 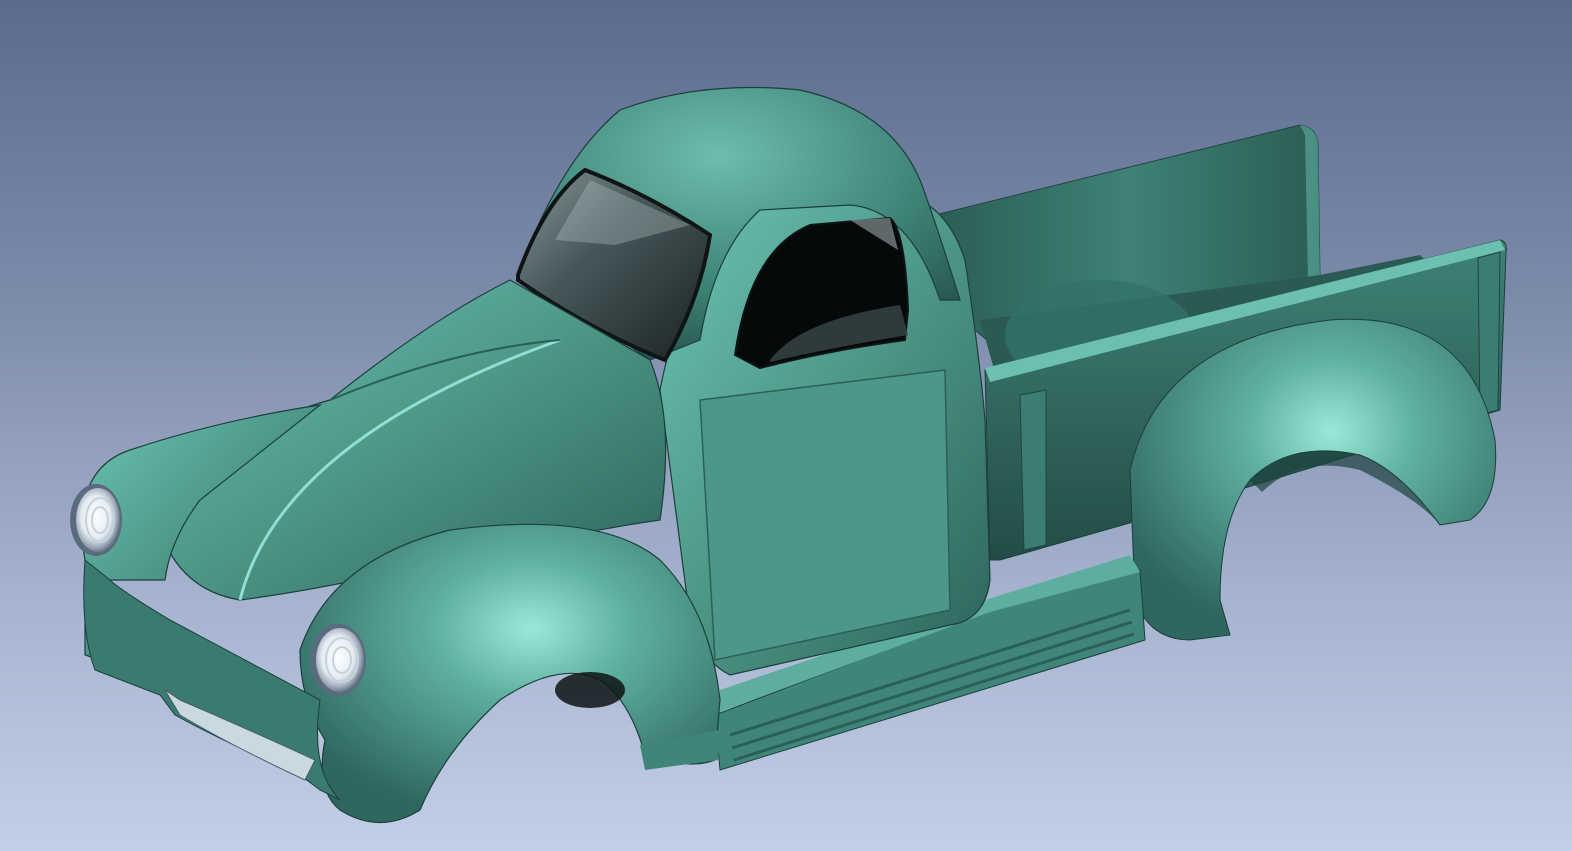 What do you see at coordinates (590, 690) in the screenshot?
I see `front-wheel-shadow` at bounding box center [590, 690].